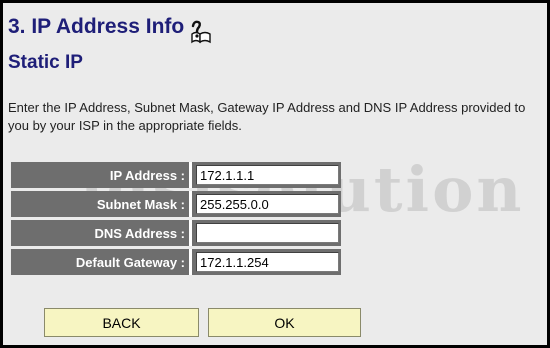 This screenshot has height=348, width=550. I want to click on form-row-ip-address: IP Address :, so click(176, 175).